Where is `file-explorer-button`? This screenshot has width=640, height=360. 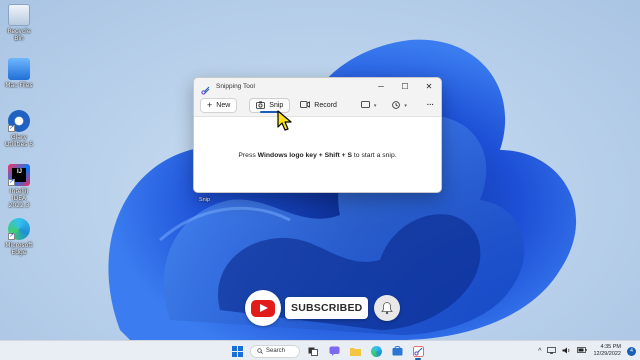
file-explorer-button is located at coordinates (355, 351).